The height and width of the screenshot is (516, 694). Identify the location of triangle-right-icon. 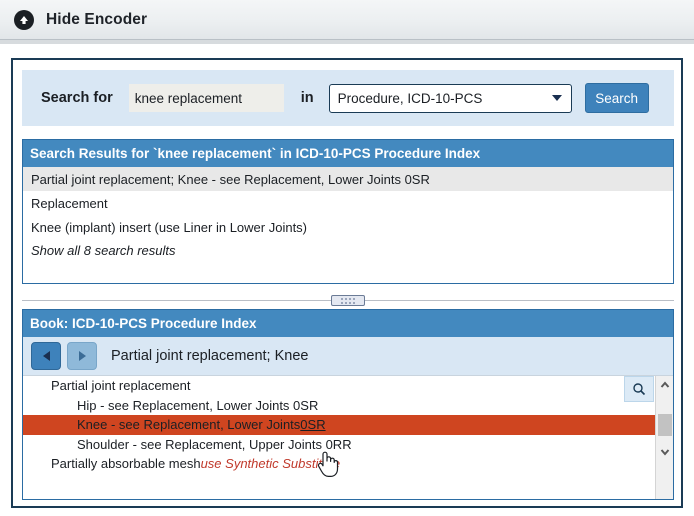
(82, 356).